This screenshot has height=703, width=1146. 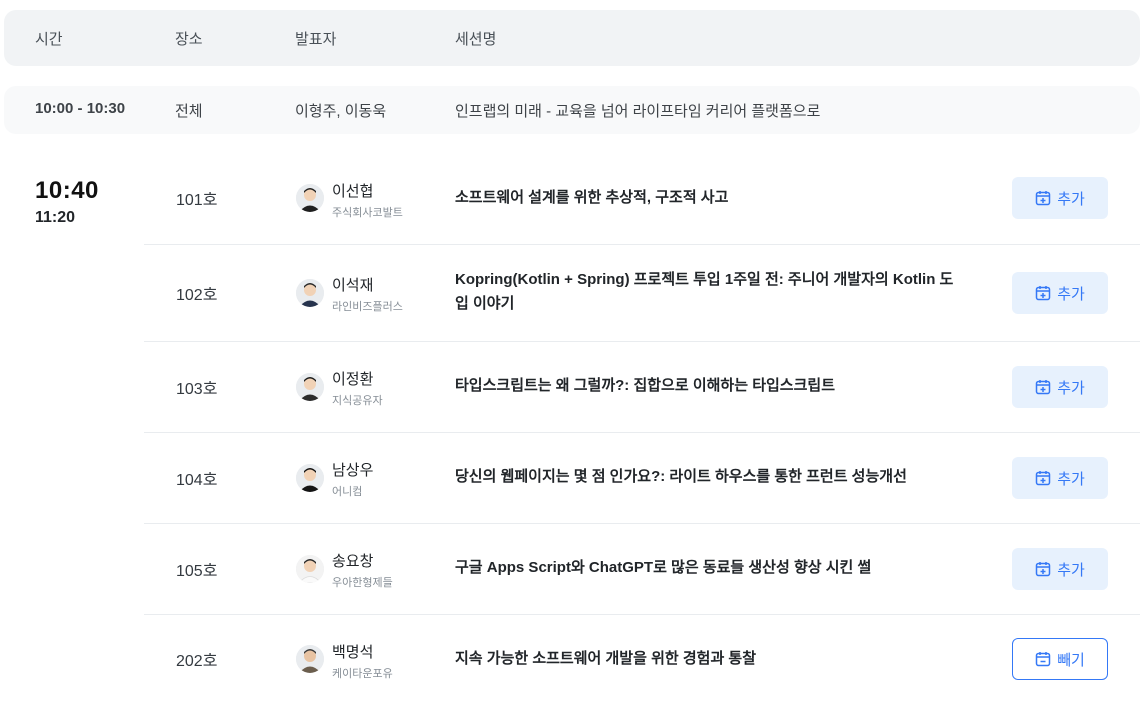 I want to click on remove-from-schedule-button: 빼기, so click(x=1060, y=659).